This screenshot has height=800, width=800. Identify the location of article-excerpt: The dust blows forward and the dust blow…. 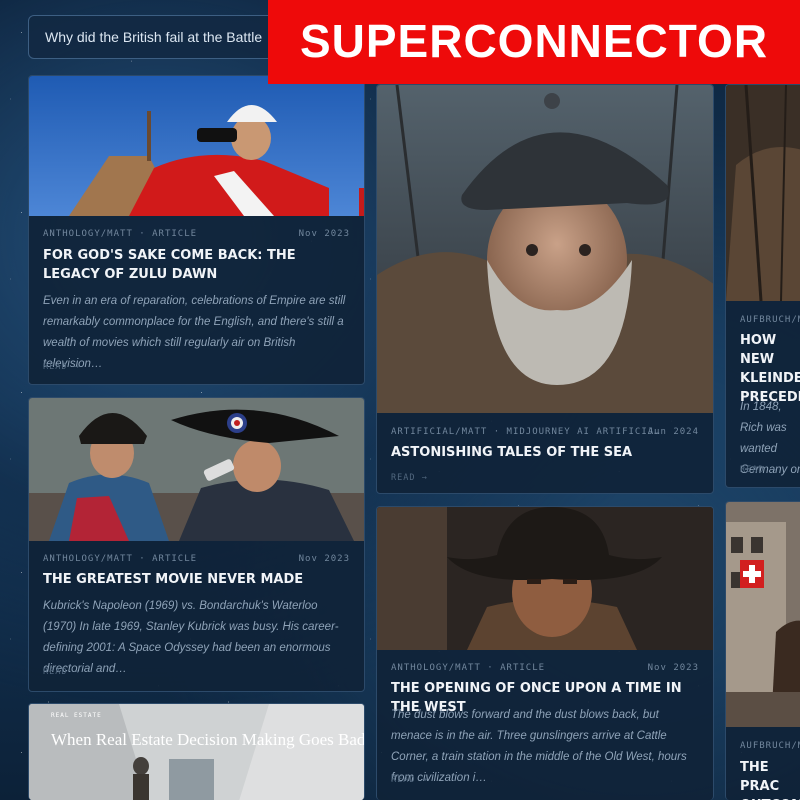
(539, 746).